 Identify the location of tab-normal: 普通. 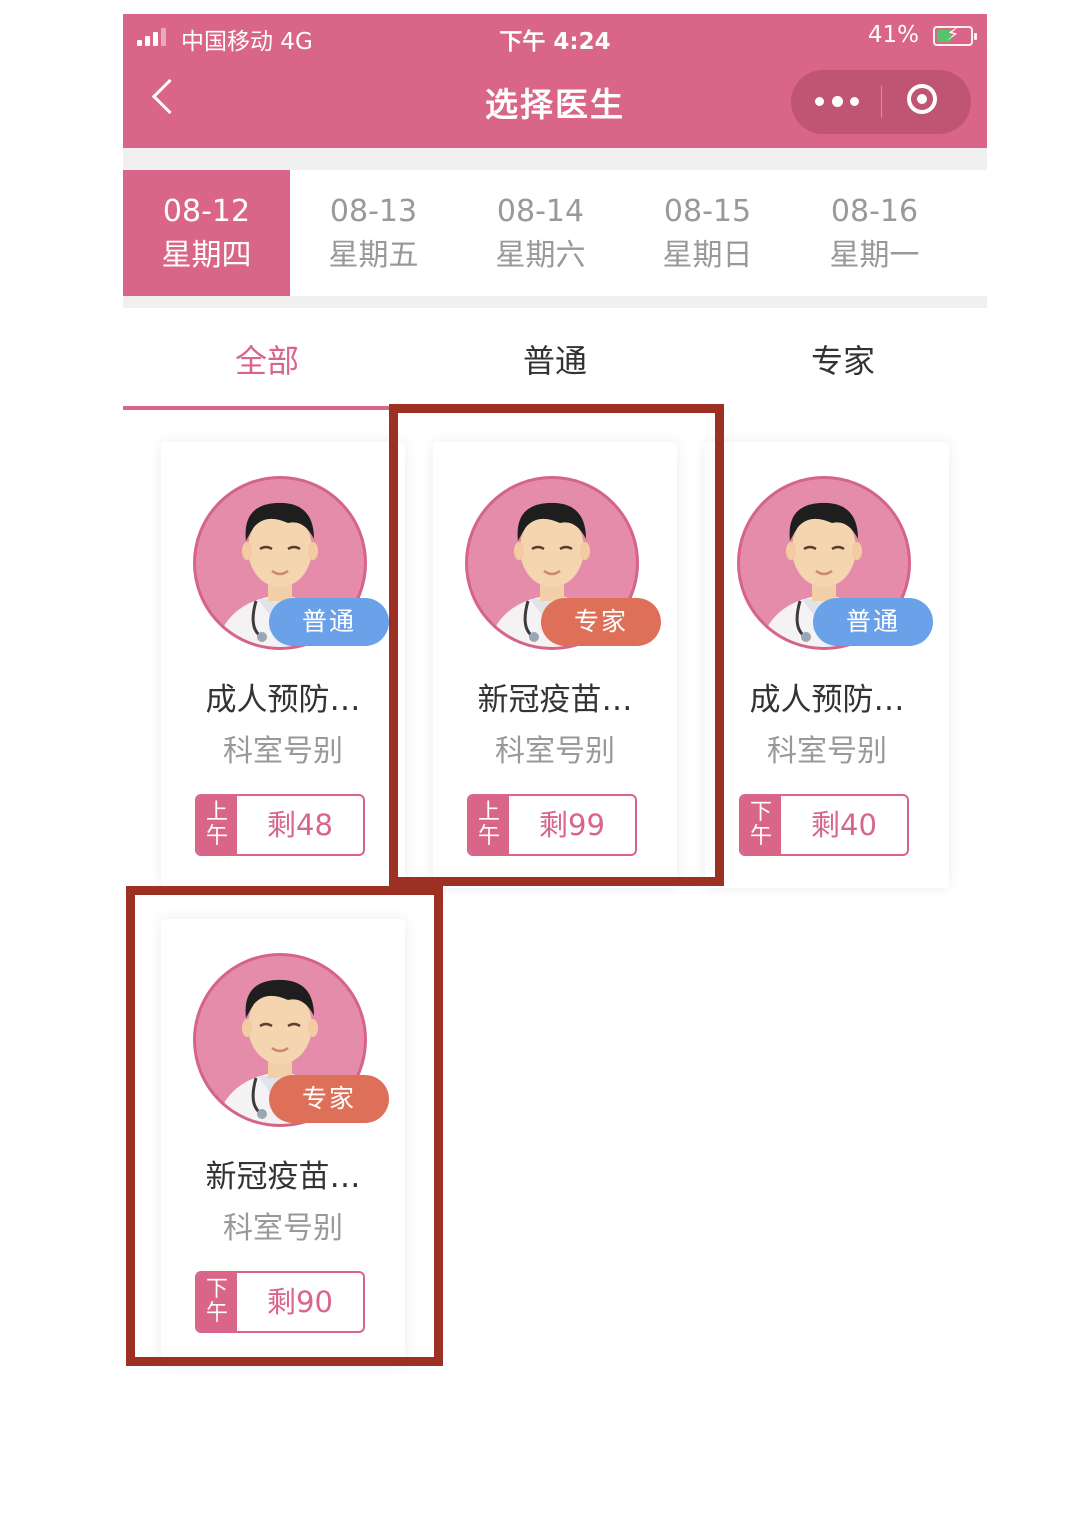
(555, 359).